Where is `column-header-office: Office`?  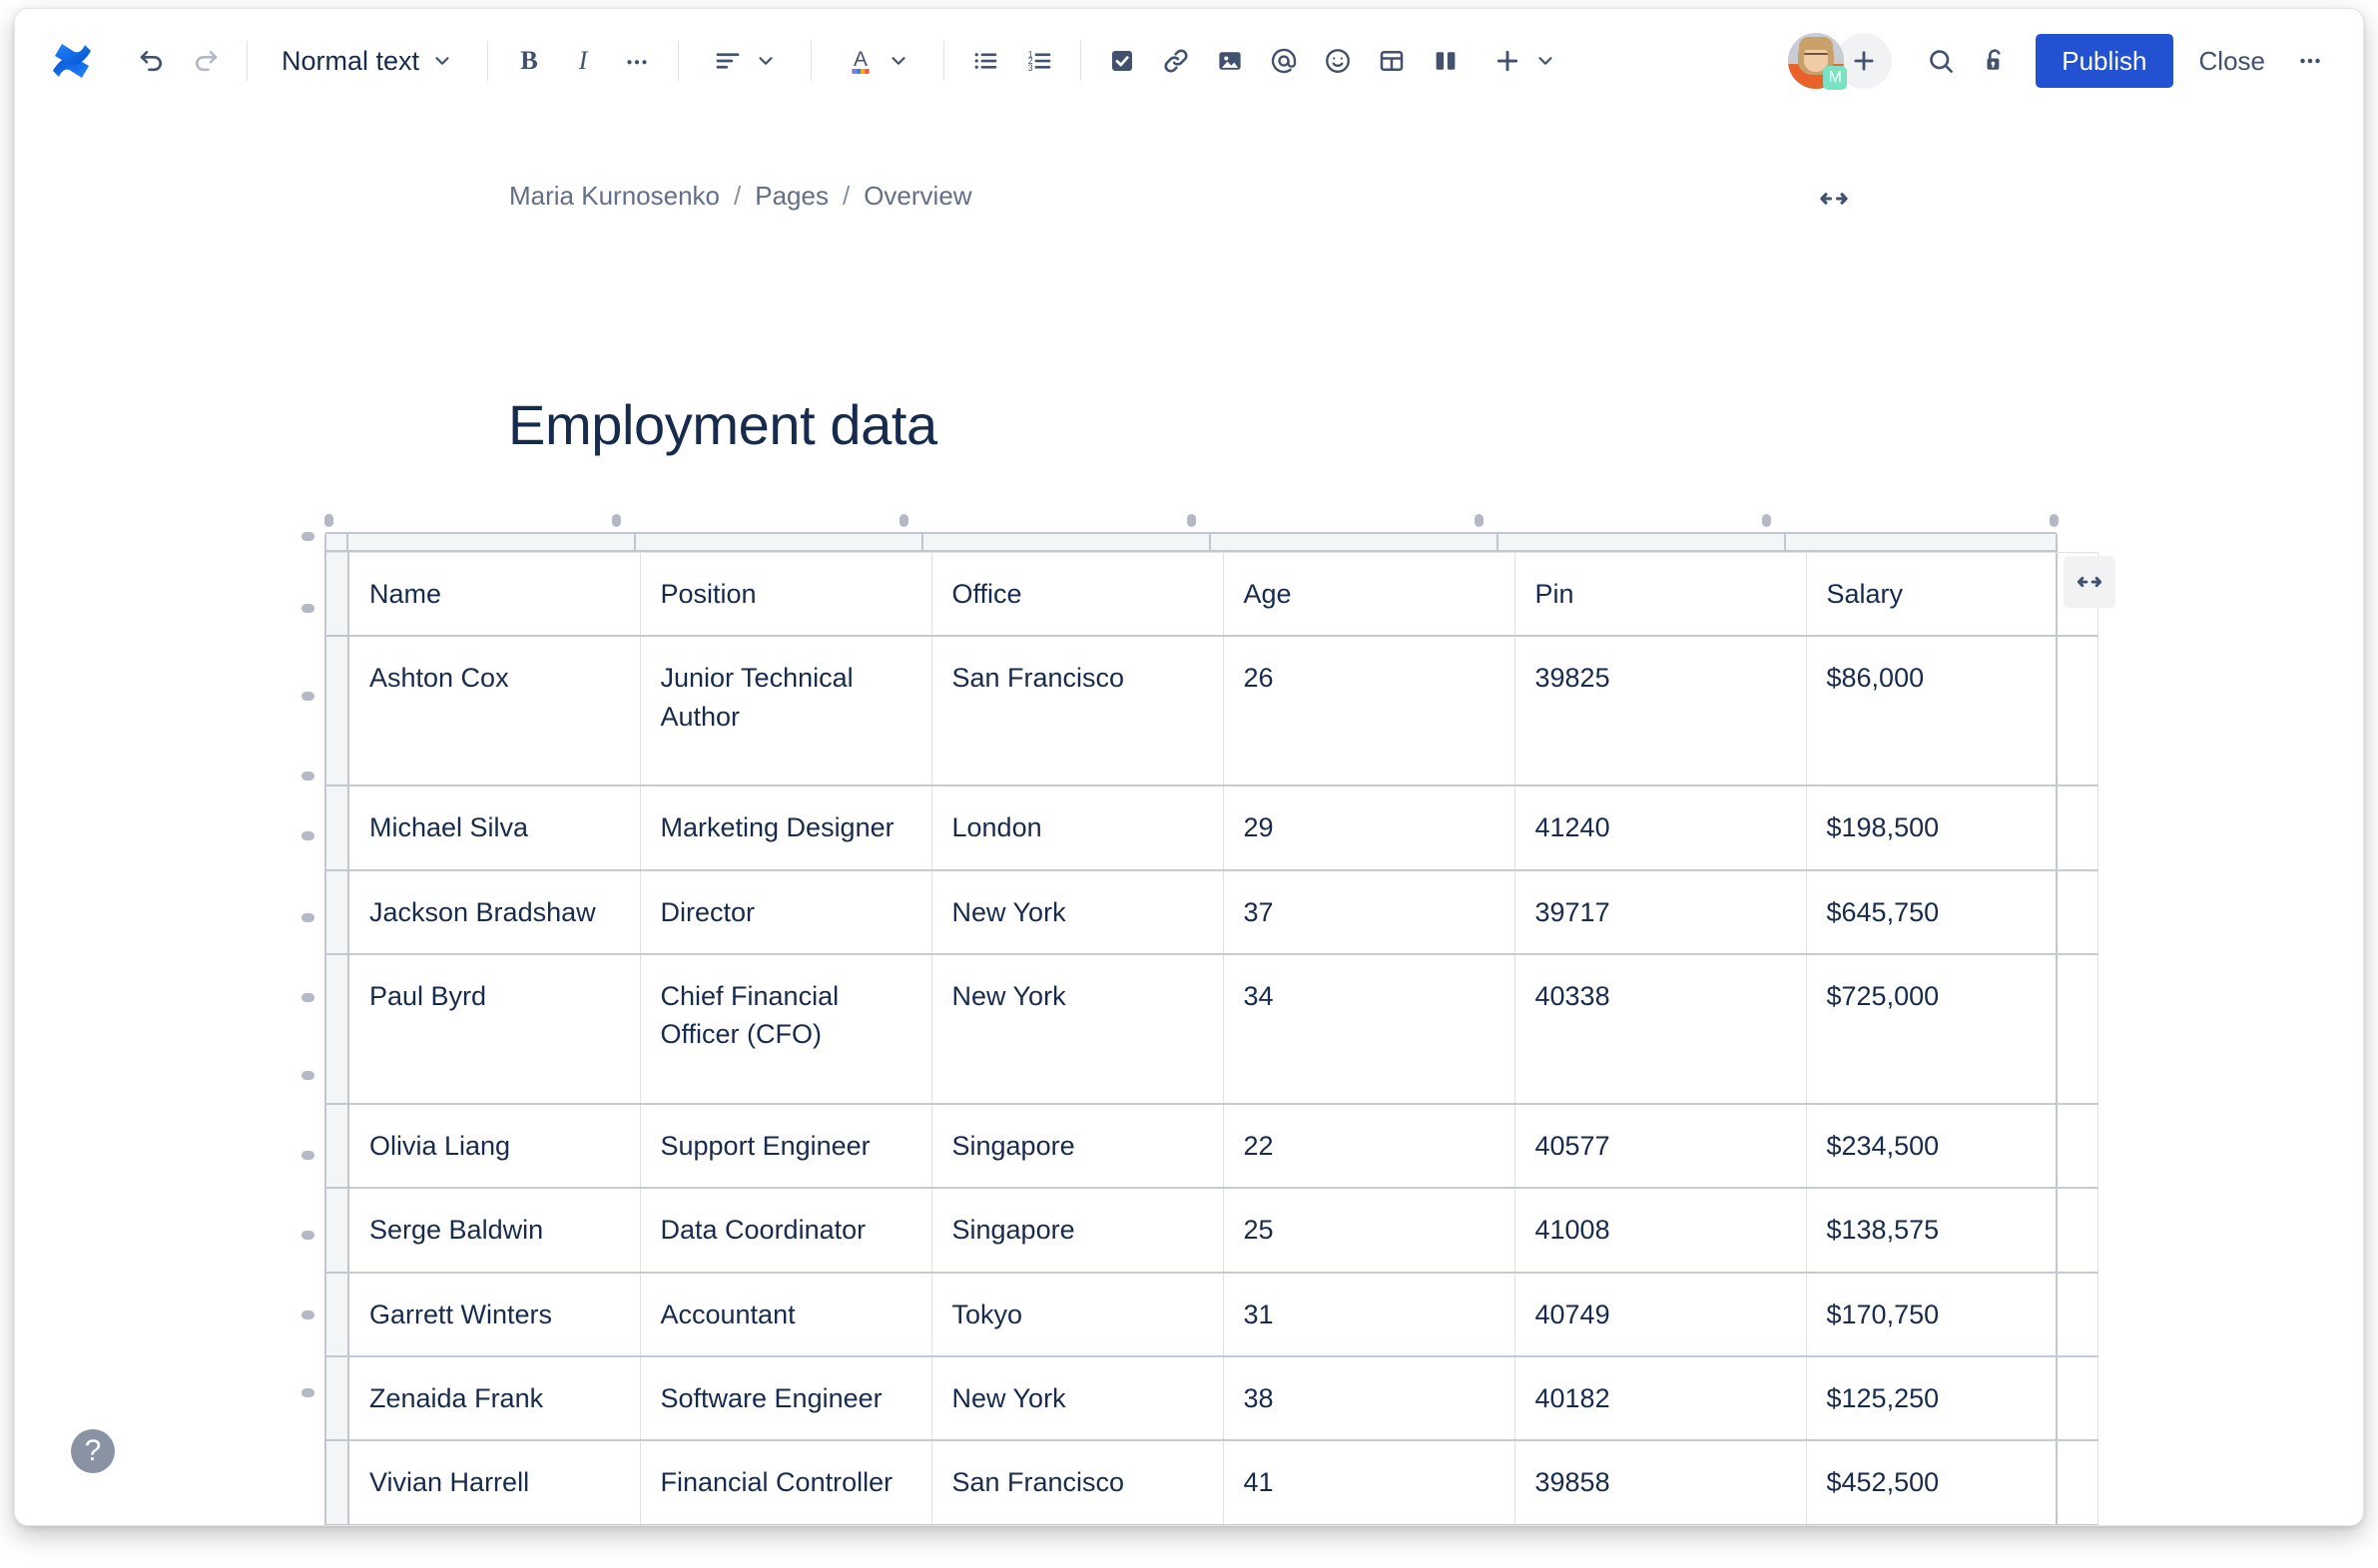 column-header-office: Office is located at coordinates (1077, 595).